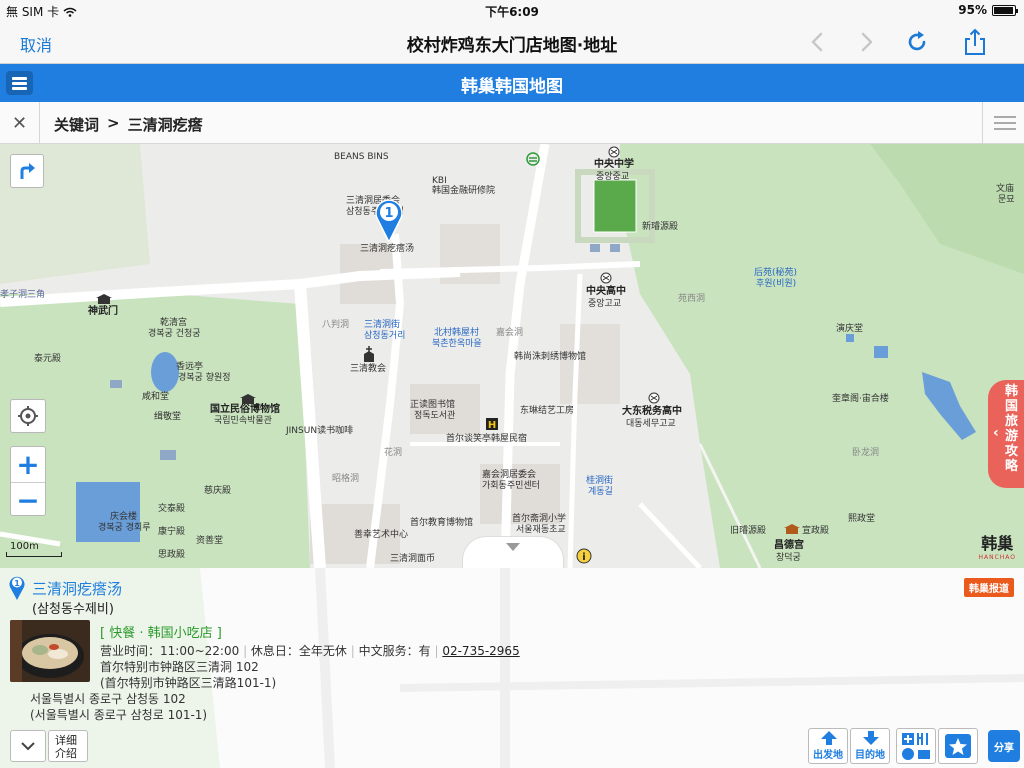  Describe the element at coordinates (866, 453) in the screenshot. I see `map-label: 卧龙洞` at that location.